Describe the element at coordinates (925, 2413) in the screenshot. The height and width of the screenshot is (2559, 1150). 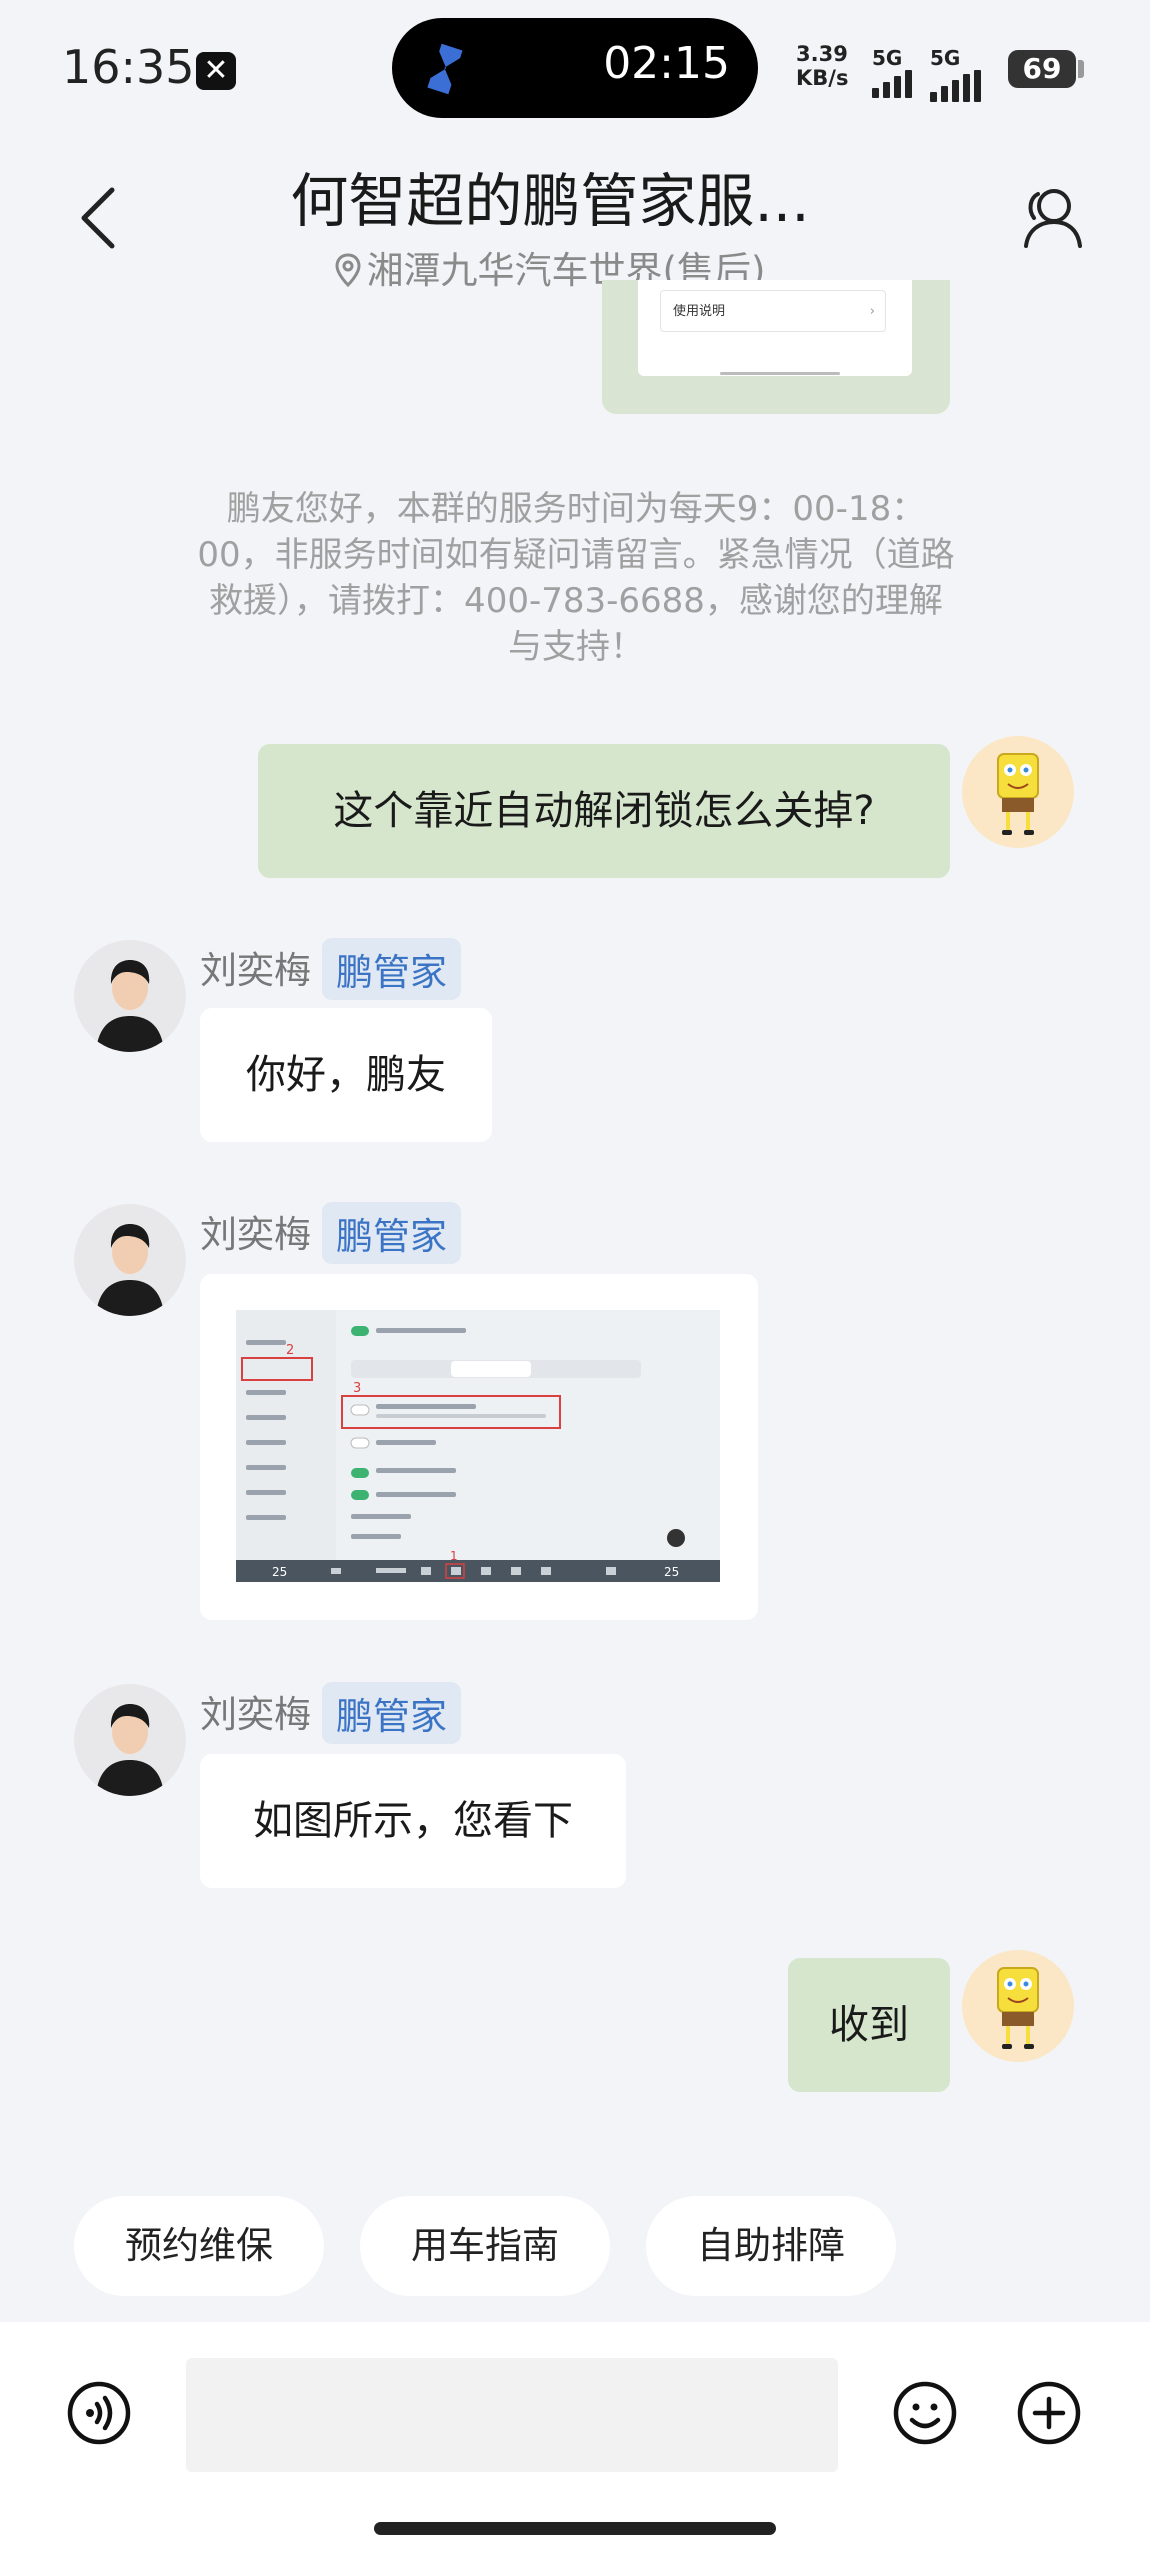
I see `emoji-icon` at that location.